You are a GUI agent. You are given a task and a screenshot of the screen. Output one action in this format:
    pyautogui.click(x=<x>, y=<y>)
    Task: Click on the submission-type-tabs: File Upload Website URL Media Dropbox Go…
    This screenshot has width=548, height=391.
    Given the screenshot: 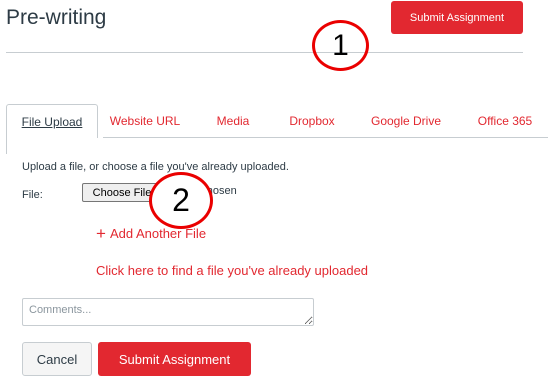 What is the action you would take?
    pyautogui.click(x=277, y=121)
    